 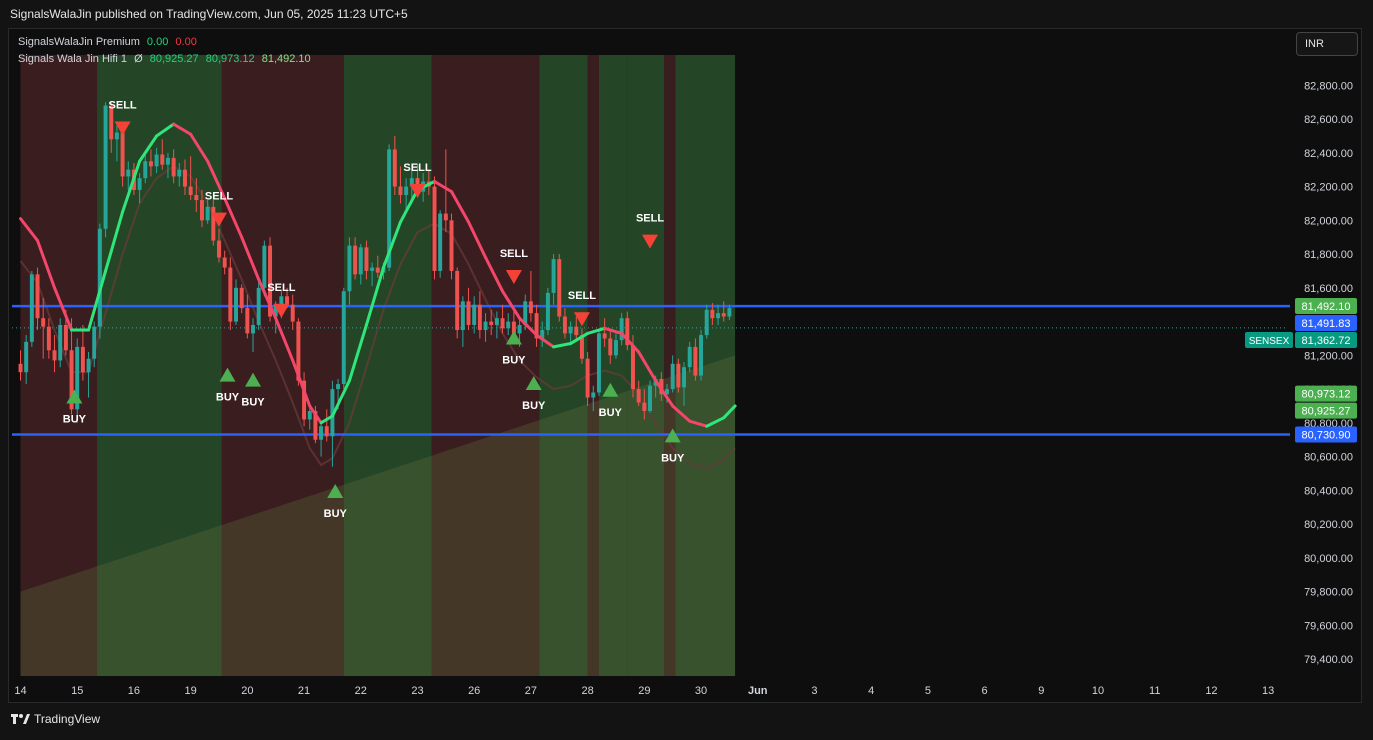 What do you see at coordinates (55, 719) in the screenshot?
I see `tradingview-logo: TradingView` at bounding box center [55, 719].